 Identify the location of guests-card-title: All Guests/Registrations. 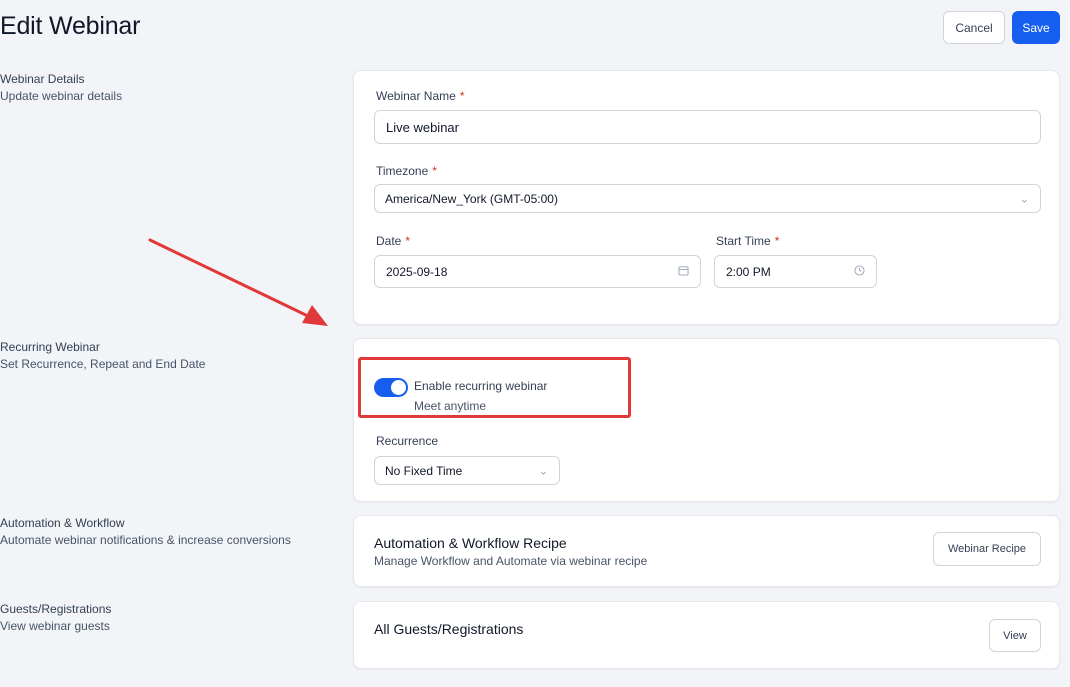
(449, 629).